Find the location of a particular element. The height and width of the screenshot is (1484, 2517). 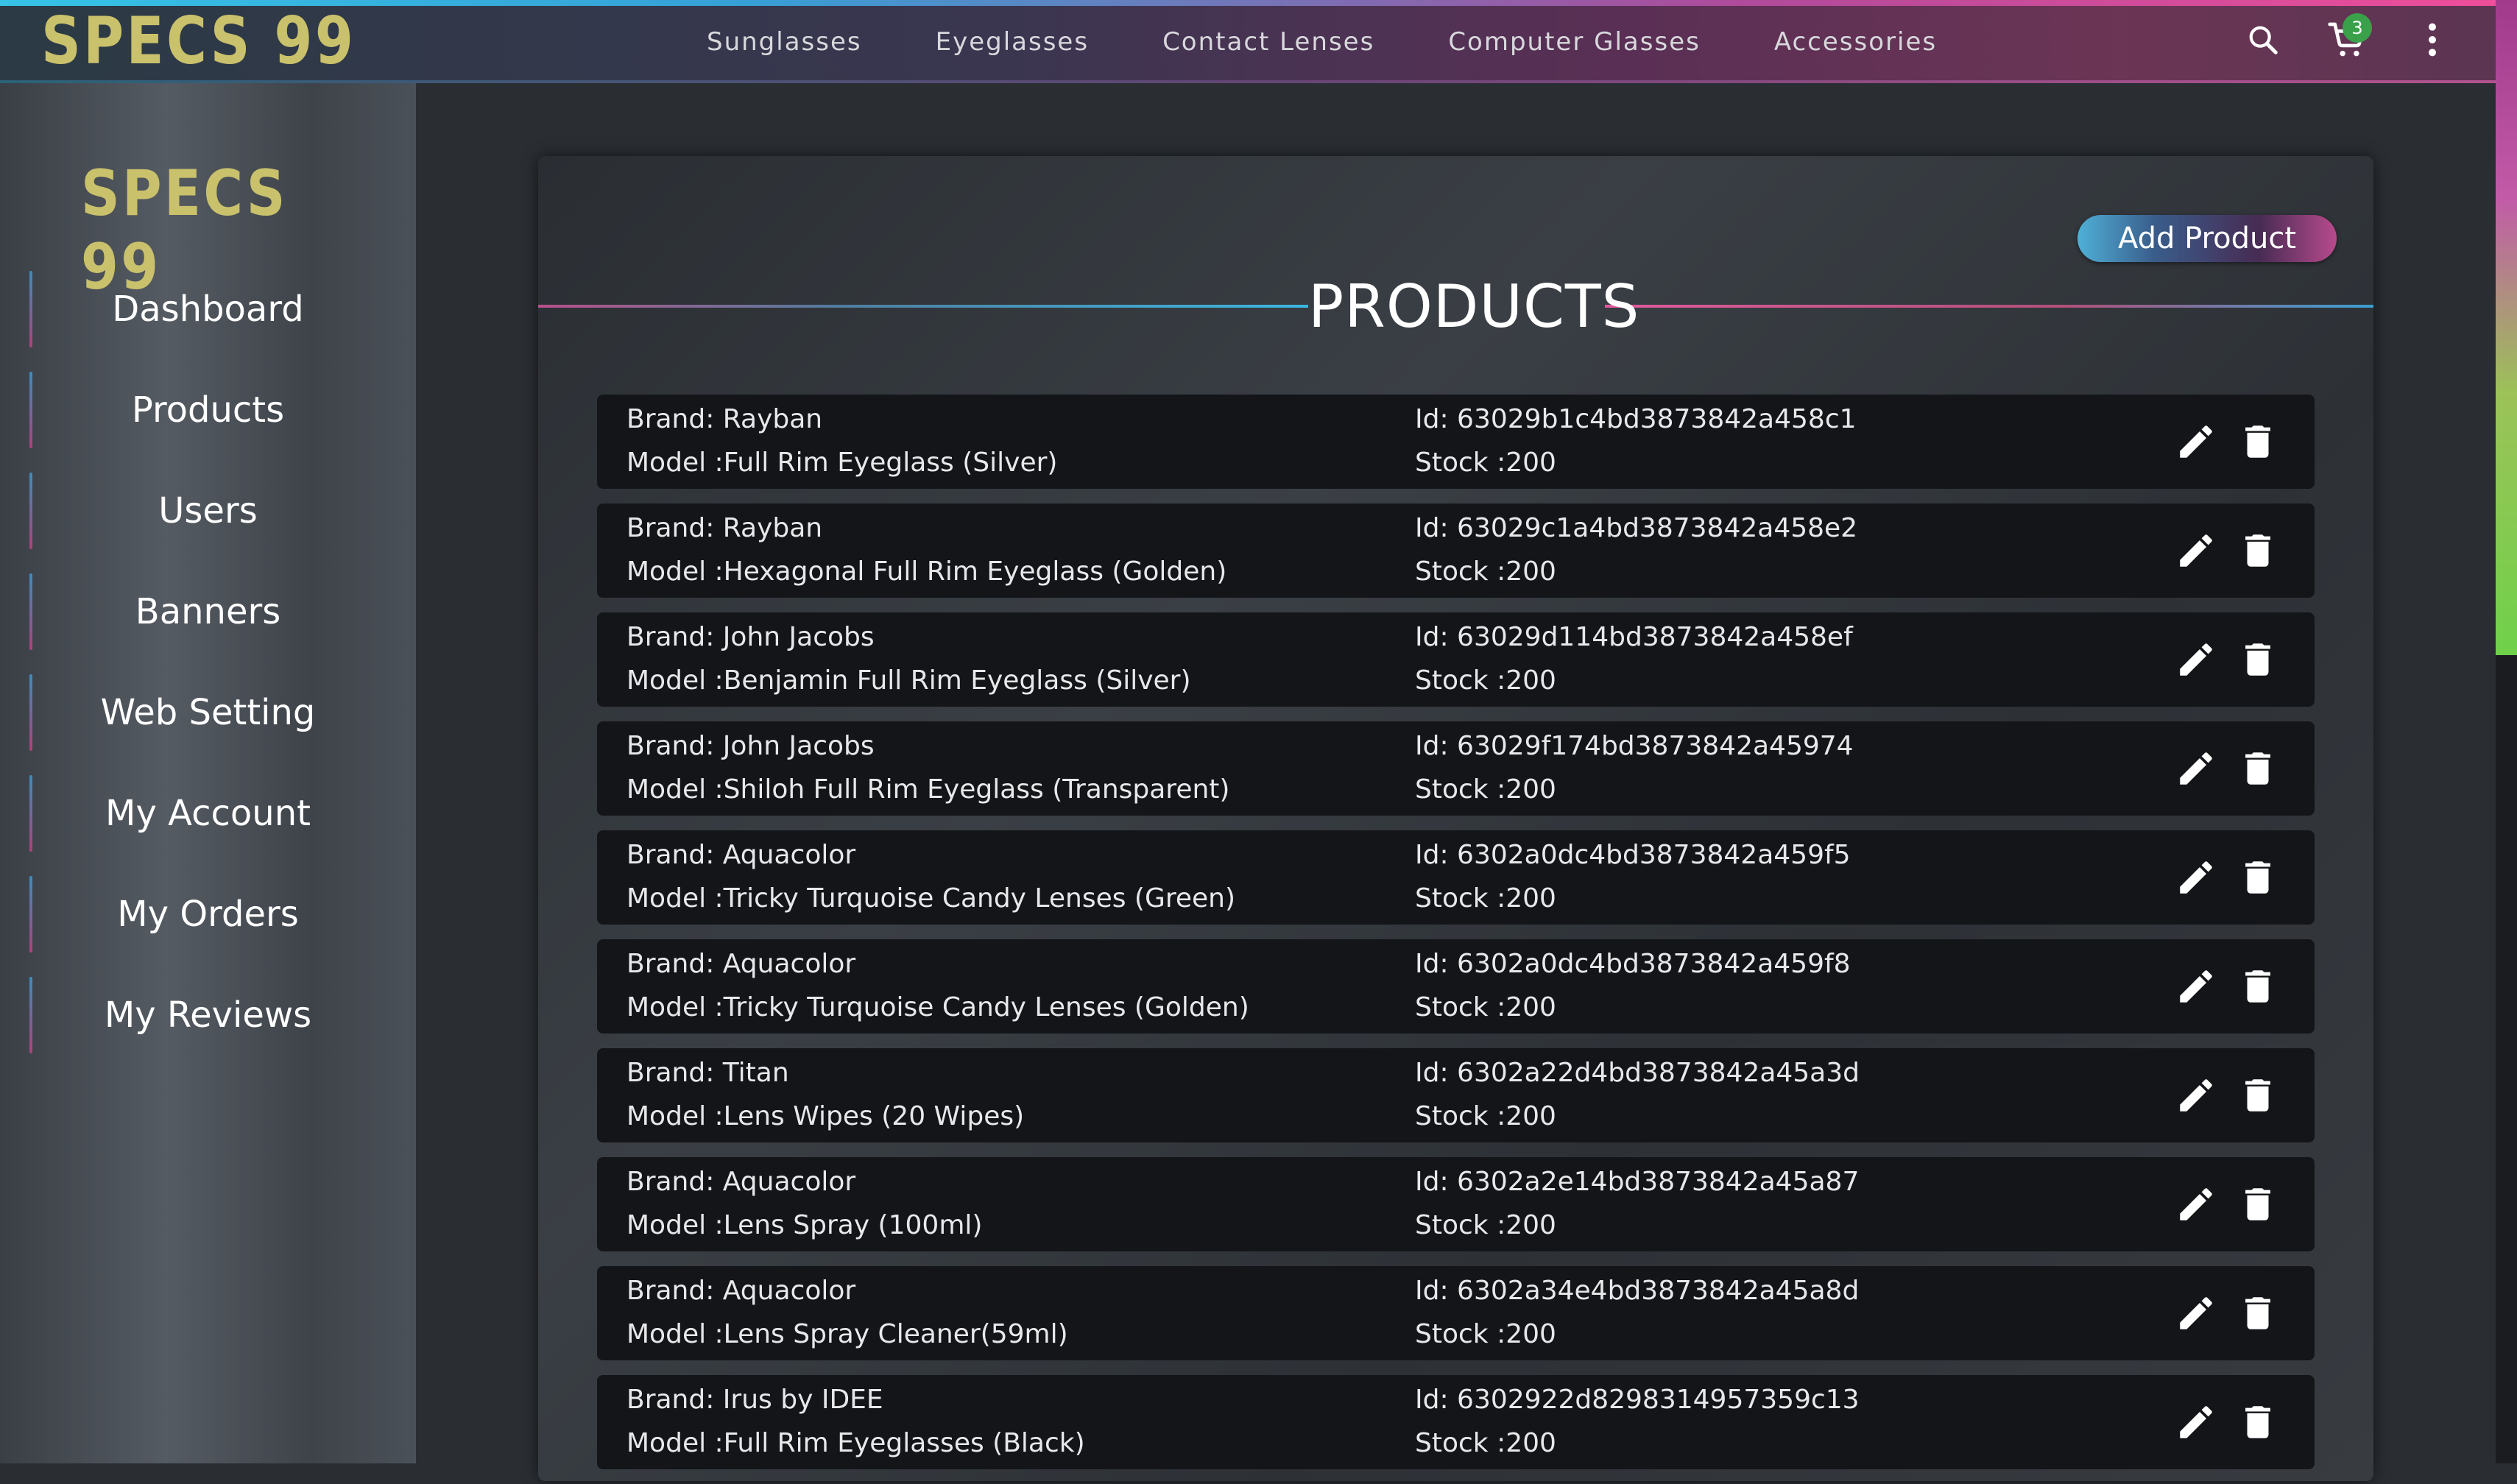

sidebar-item-label: Products is located at coordinates (208, 410).